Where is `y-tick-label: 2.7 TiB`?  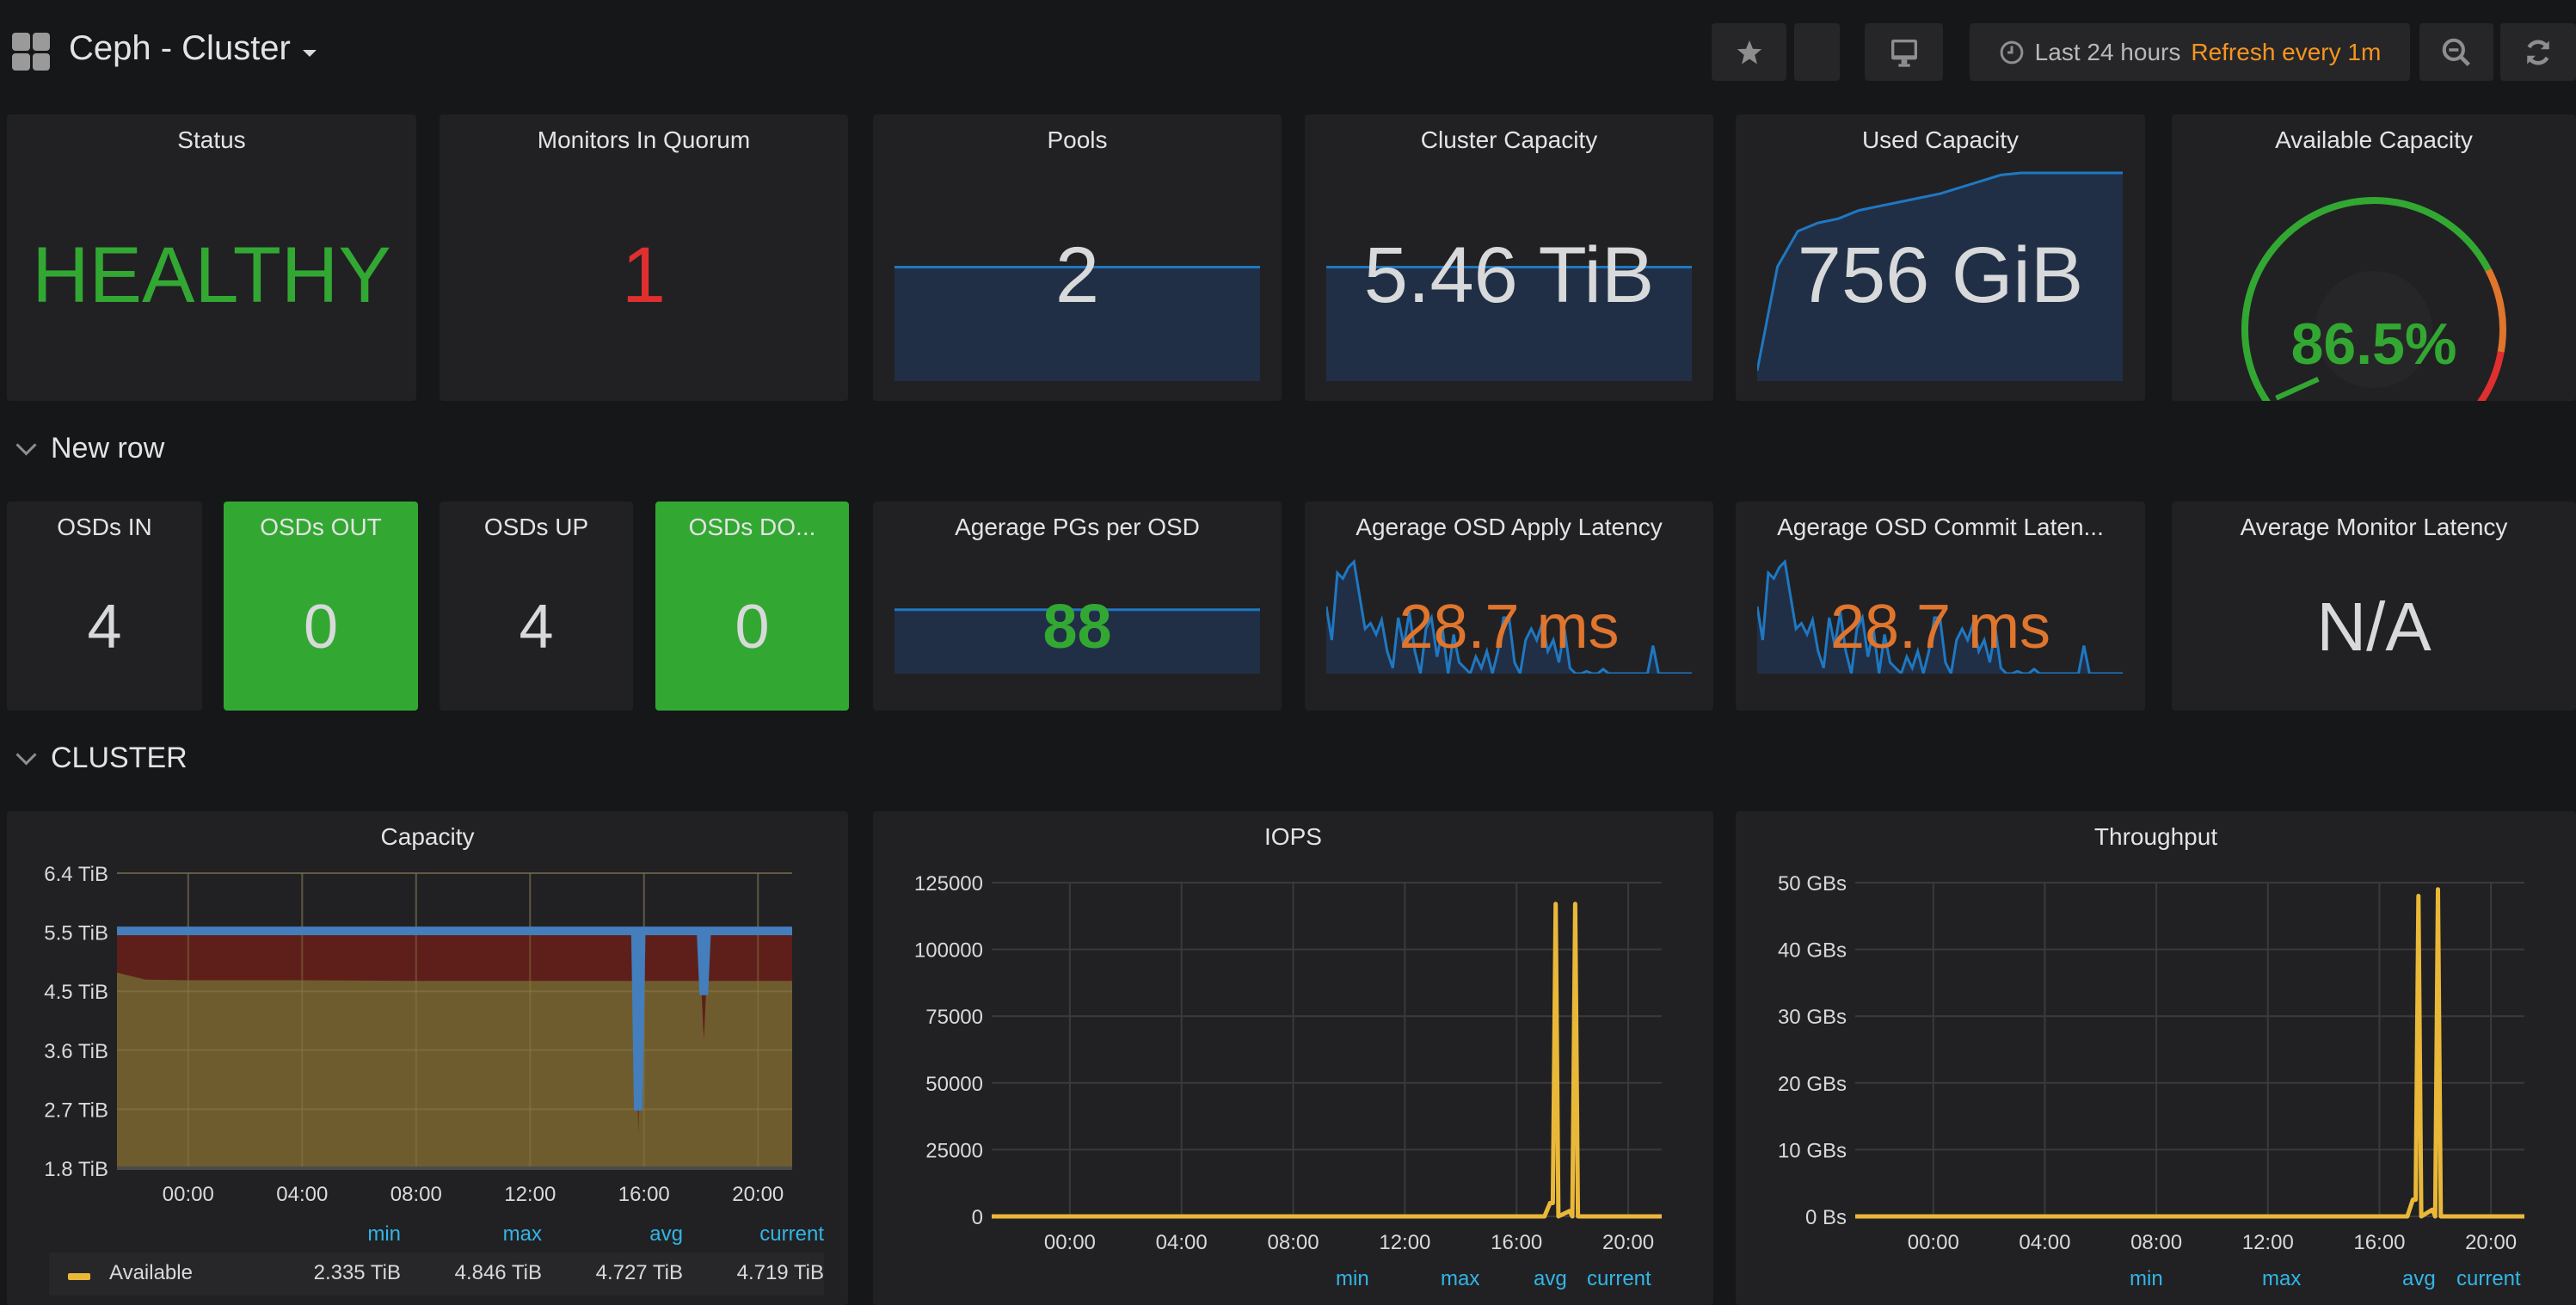
y-tick-label: 2.7 TiB is located at coordinates (76, 1110).